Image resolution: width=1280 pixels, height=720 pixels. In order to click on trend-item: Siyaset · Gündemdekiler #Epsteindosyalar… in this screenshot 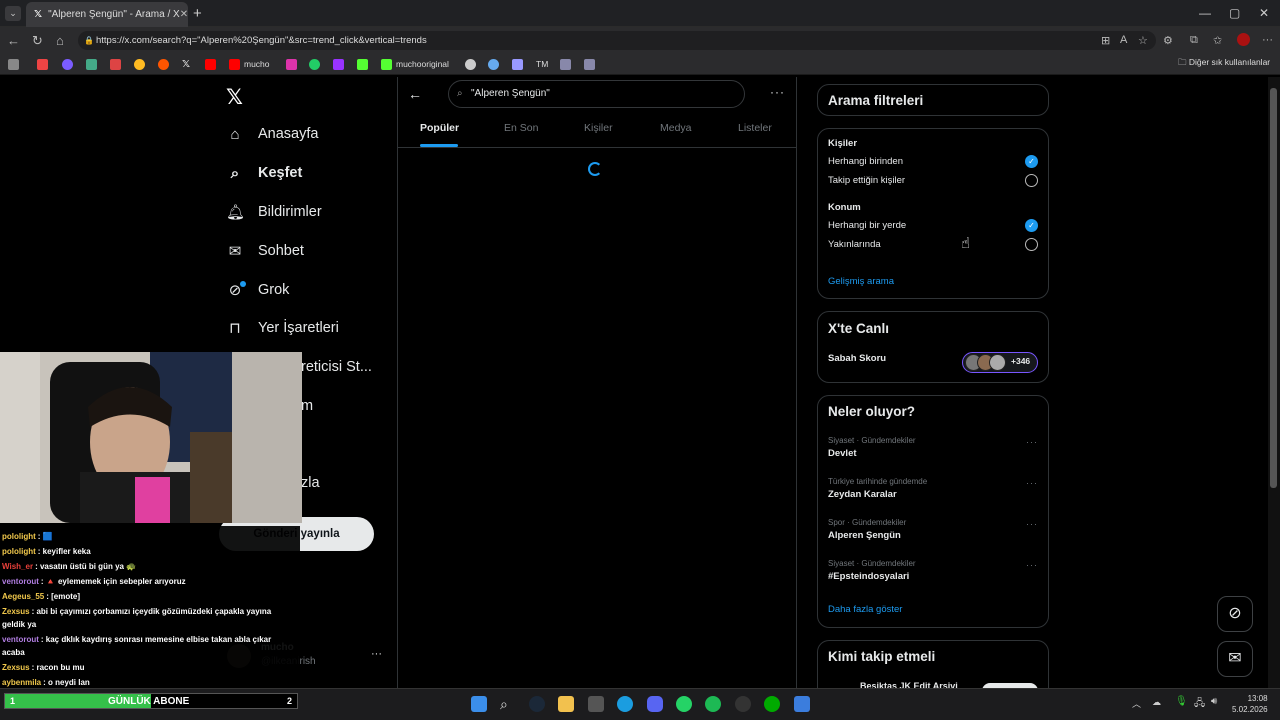, I will do `click(933, 572)`.